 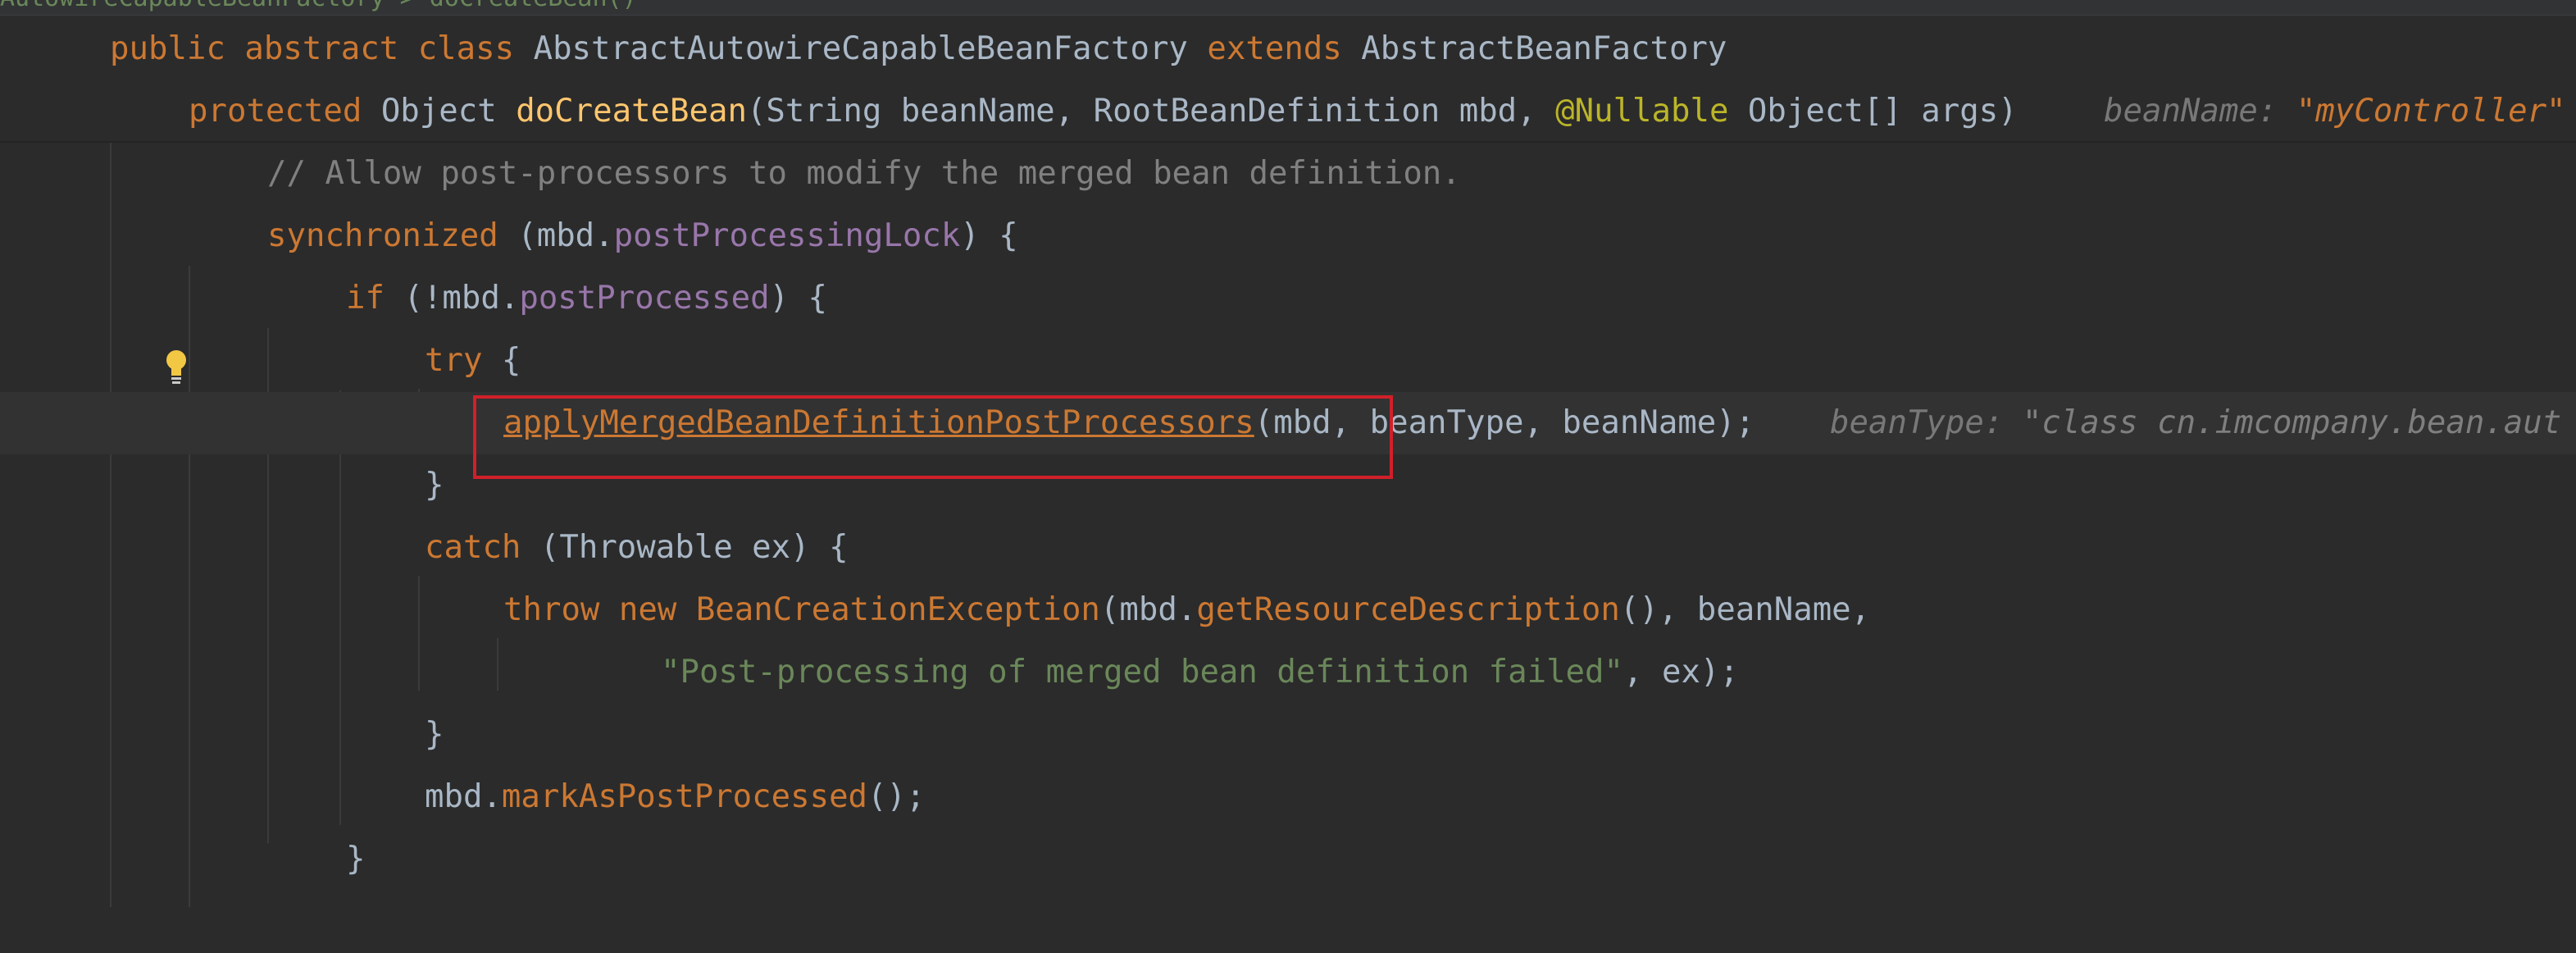 What do you see at coordinates (645, 298) in the screenshot?
I see `field: postProcessed` at bounding box center [645, 298].